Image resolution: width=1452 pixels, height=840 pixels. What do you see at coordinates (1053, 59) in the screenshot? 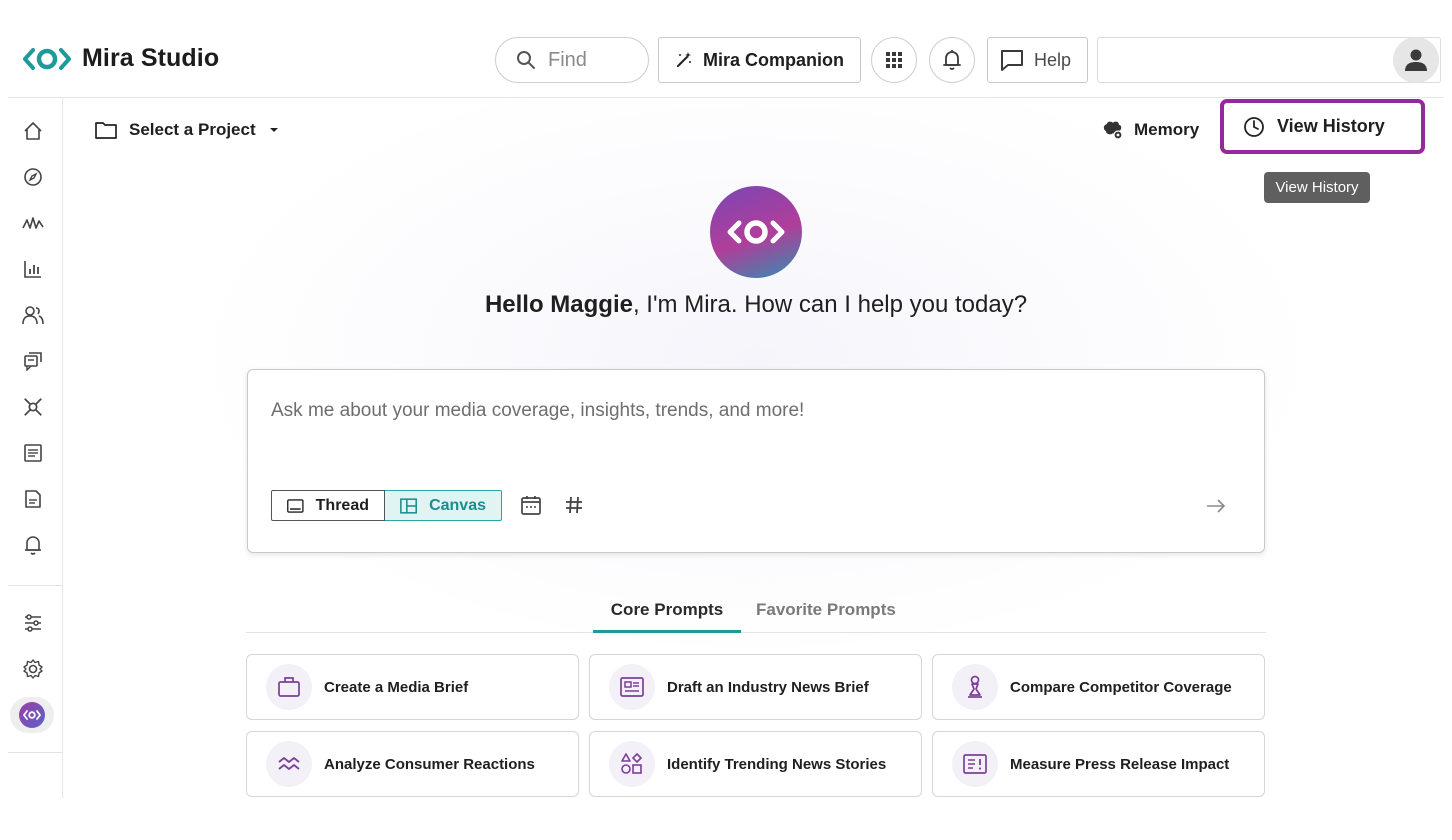
I see `help-label: Help` at bounding box center [1053, 59].